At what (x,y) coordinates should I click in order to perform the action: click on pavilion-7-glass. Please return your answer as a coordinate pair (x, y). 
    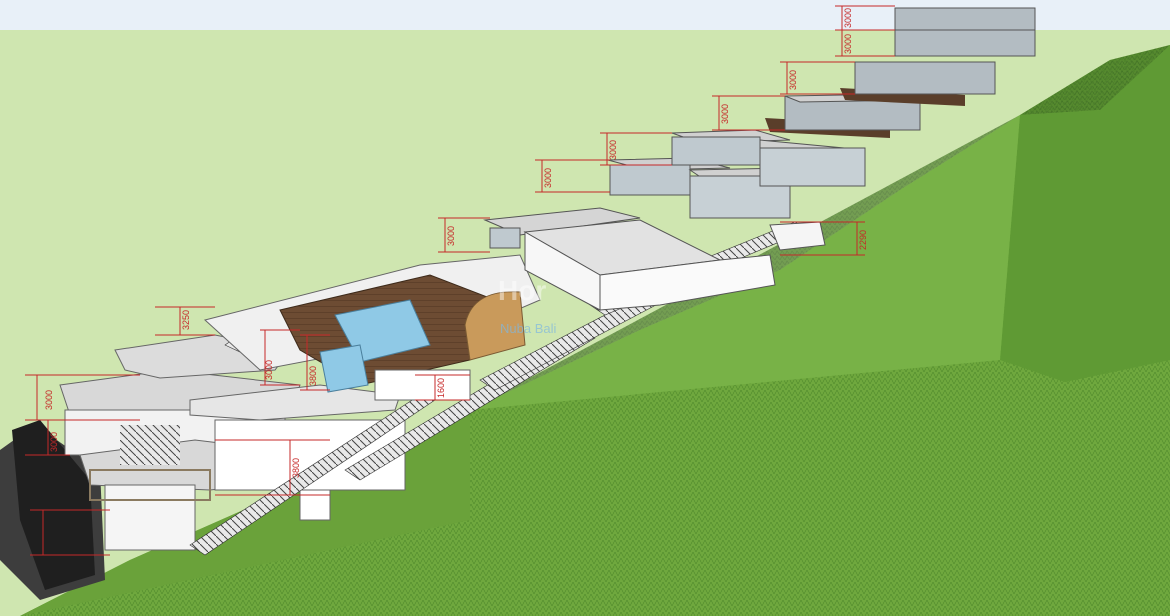
    Looking at the image, I should click on (965, 32).